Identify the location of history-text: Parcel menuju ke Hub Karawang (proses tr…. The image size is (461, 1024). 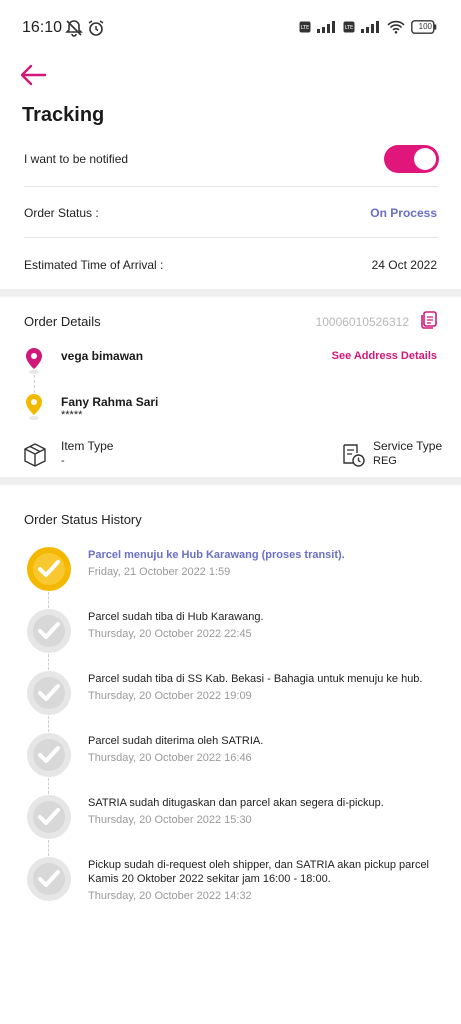
(216, 555).